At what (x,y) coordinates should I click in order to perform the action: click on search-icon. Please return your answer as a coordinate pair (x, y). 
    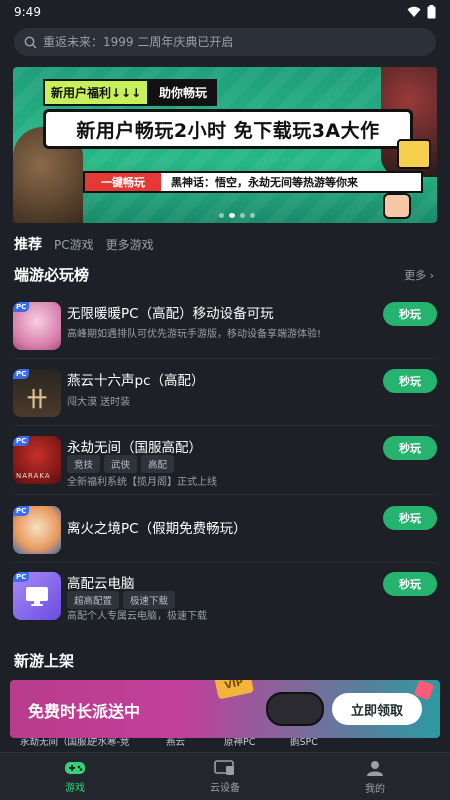
    Looking at the image, I should click on (30, 42).